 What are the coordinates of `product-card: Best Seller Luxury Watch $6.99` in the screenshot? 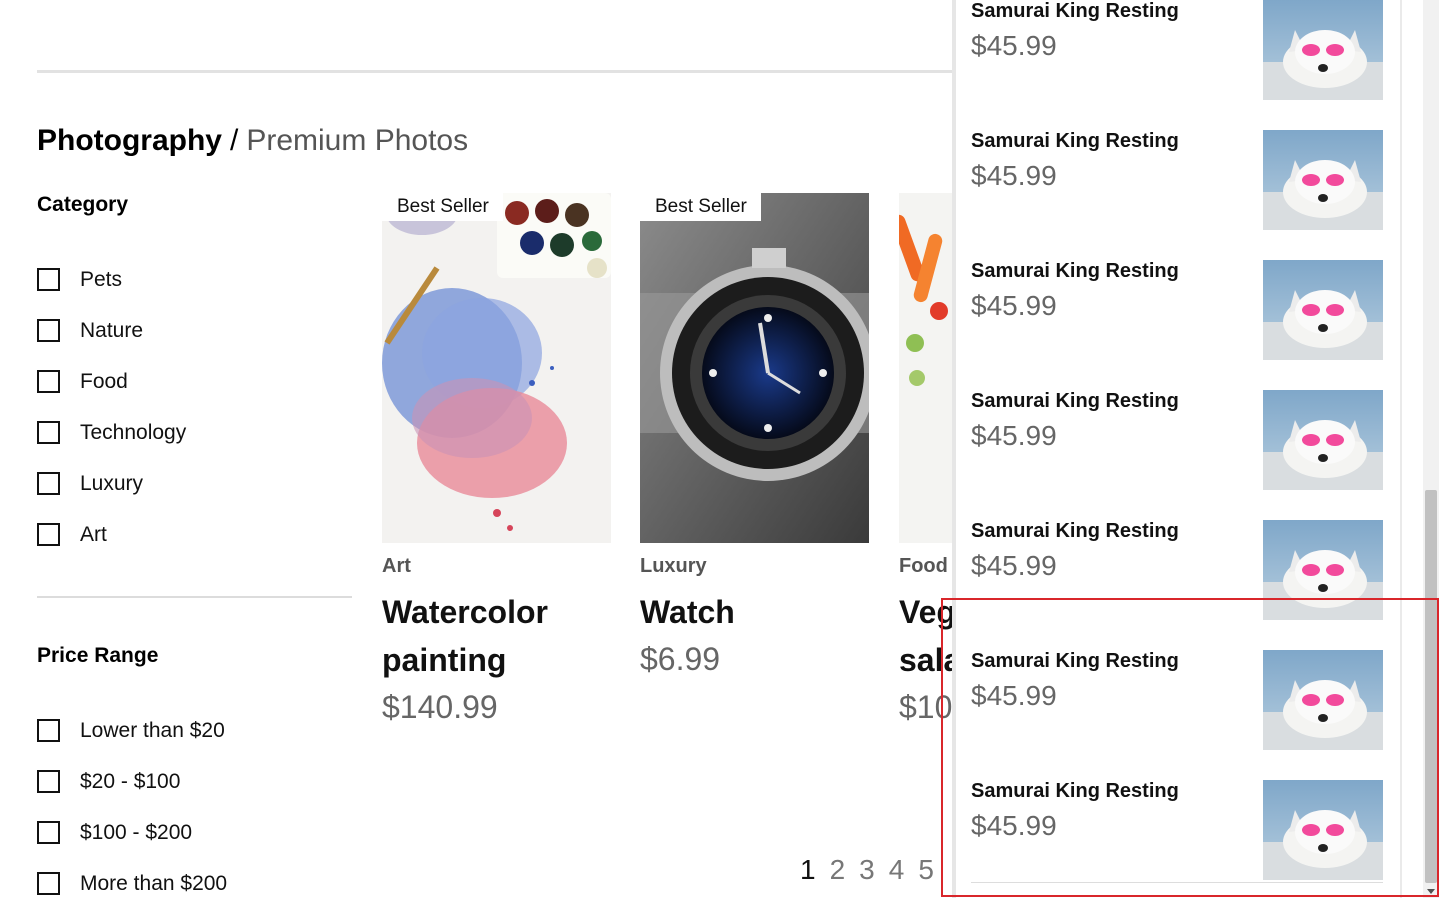 It's located at (754, 437).